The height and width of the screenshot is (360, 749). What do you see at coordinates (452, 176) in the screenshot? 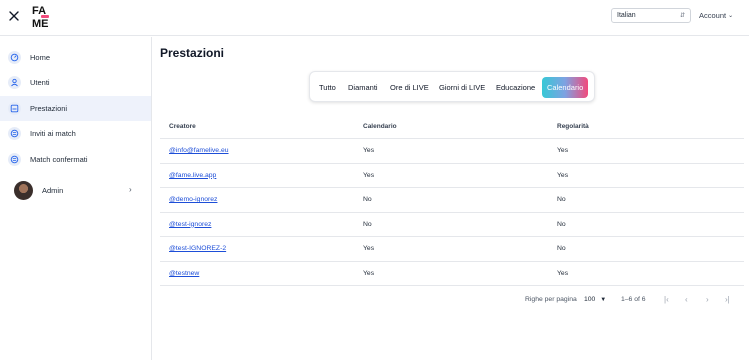
I see `table-row: @fame.live.app Yes Yes` at bounding box center [452, 176].